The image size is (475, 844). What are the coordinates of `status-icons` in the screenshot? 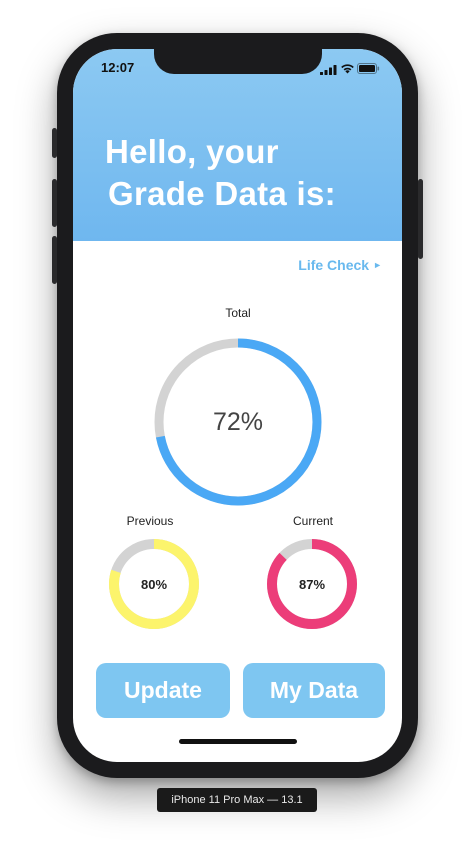 It's located at (350, 69).